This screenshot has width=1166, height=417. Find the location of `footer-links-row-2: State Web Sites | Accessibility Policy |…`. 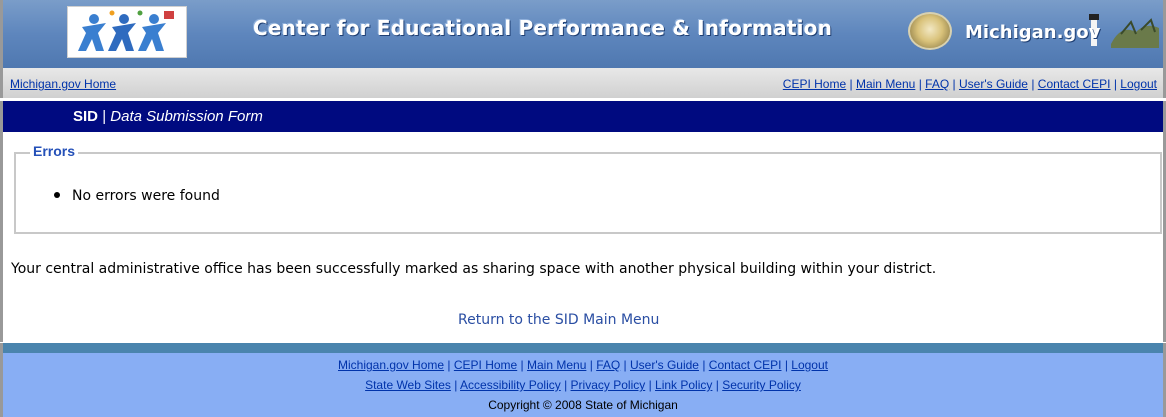

footer-links-row-2: State Web Sites | Accessibility Policy |… is located at coordinates (583, 385).